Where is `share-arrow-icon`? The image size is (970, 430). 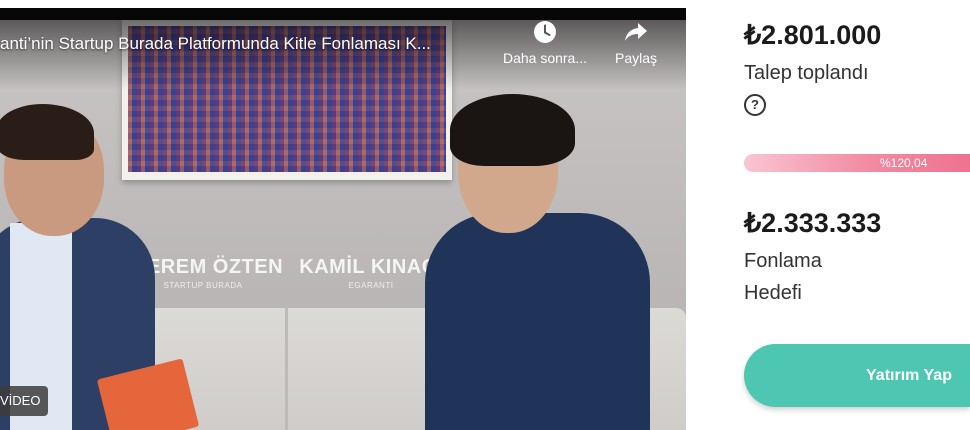 share-arrow-icon is located at coordinates (636, 32).